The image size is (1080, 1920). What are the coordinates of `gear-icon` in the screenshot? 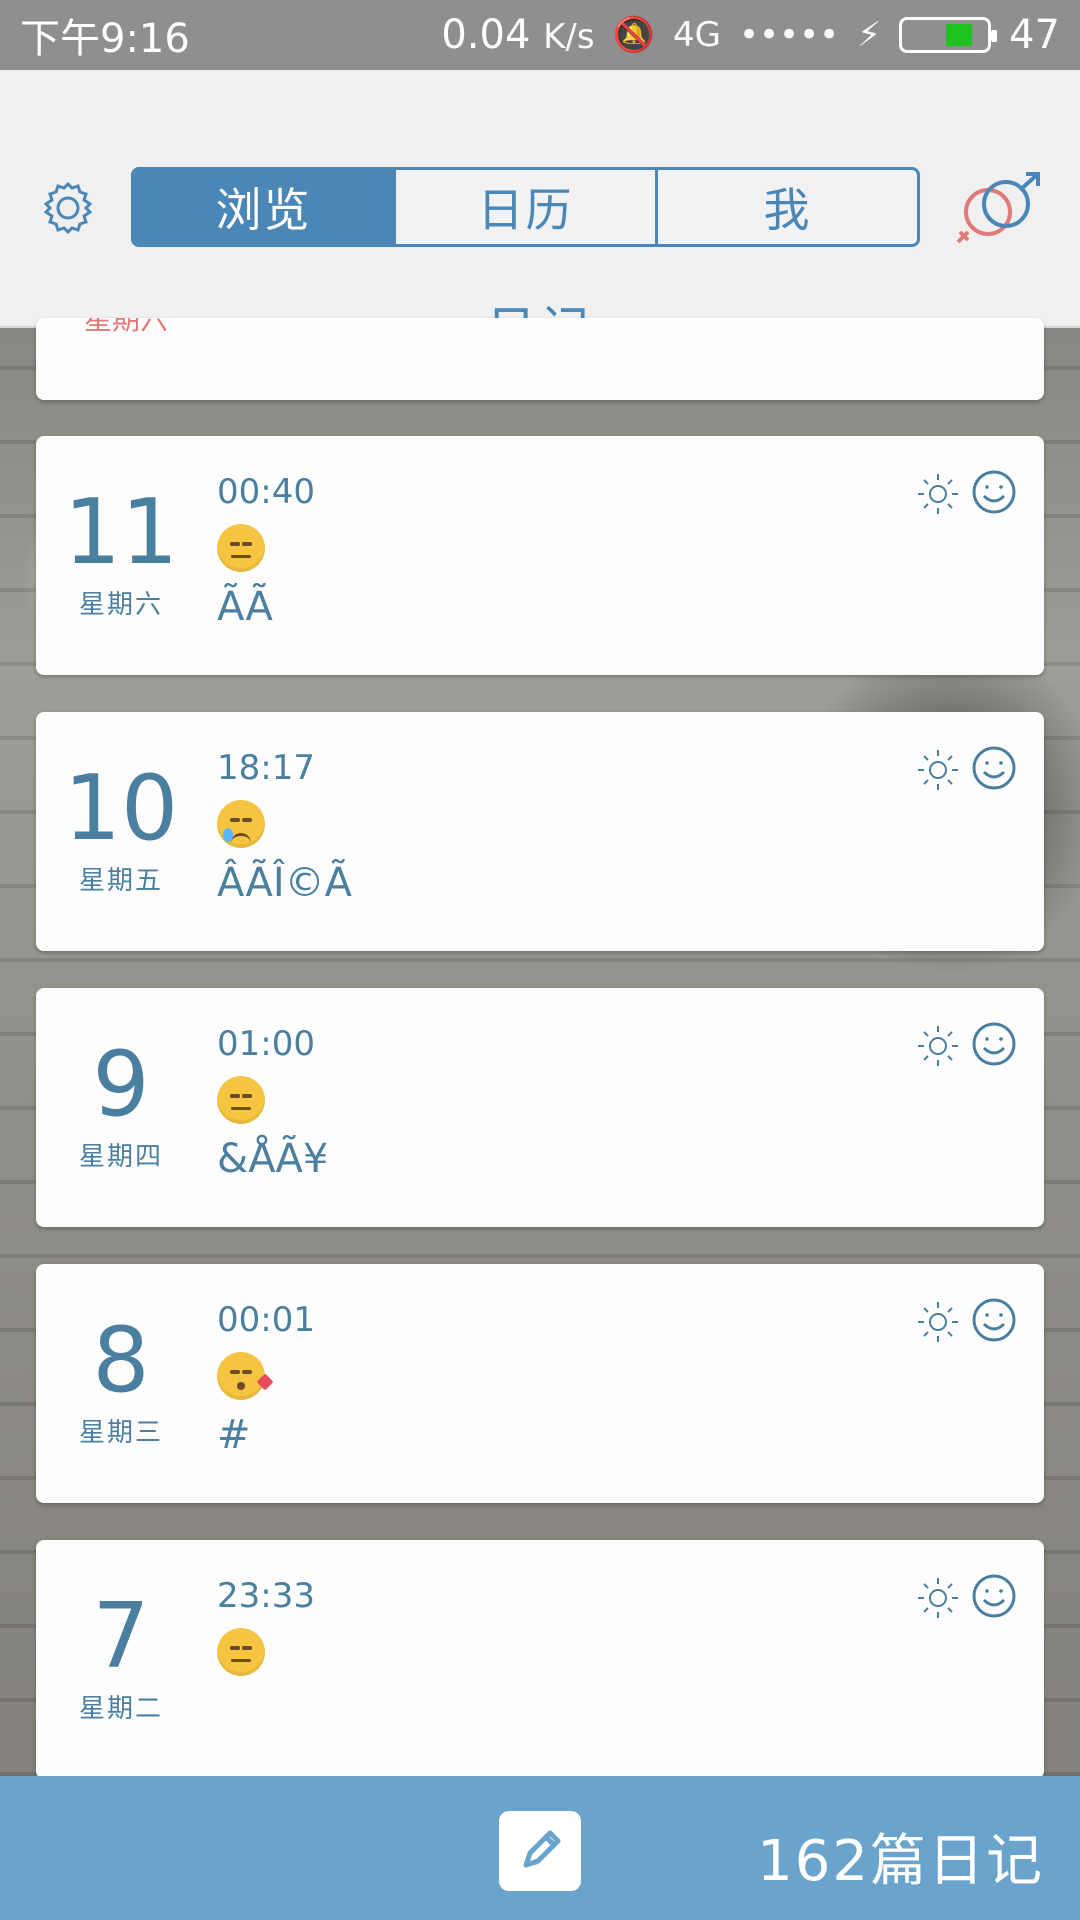 It's located at (68, 208).